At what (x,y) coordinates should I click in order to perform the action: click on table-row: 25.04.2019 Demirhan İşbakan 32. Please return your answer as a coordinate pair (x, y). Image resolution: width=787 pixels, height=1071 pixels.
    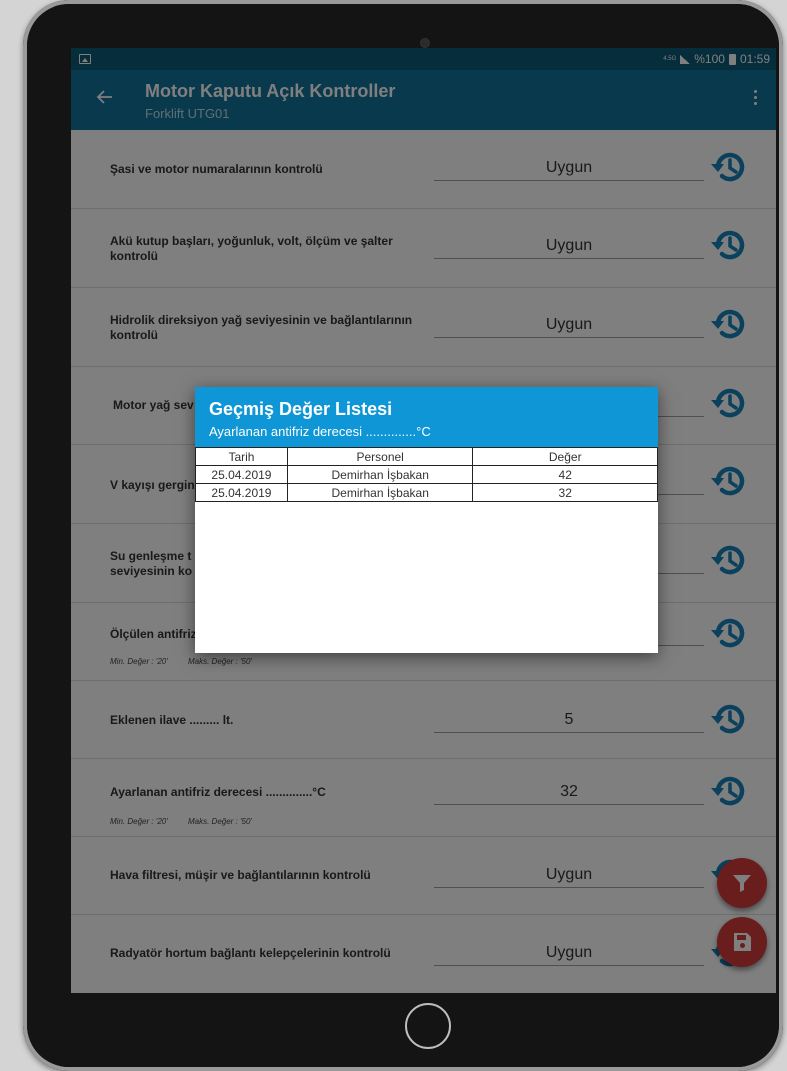
    Looking at the image, I should click on (426, 492).